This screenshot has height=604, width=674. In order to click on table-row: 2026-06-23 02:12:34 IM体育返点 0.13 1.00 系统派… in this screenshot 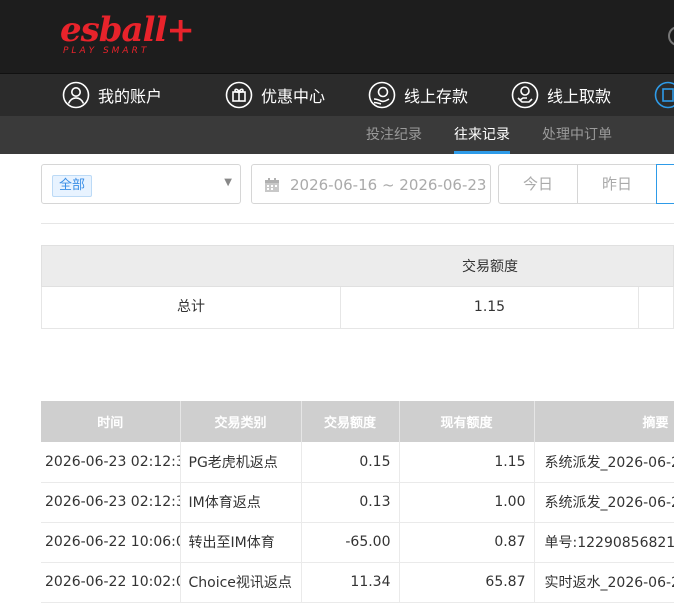, I will do `click(357, 502)`.